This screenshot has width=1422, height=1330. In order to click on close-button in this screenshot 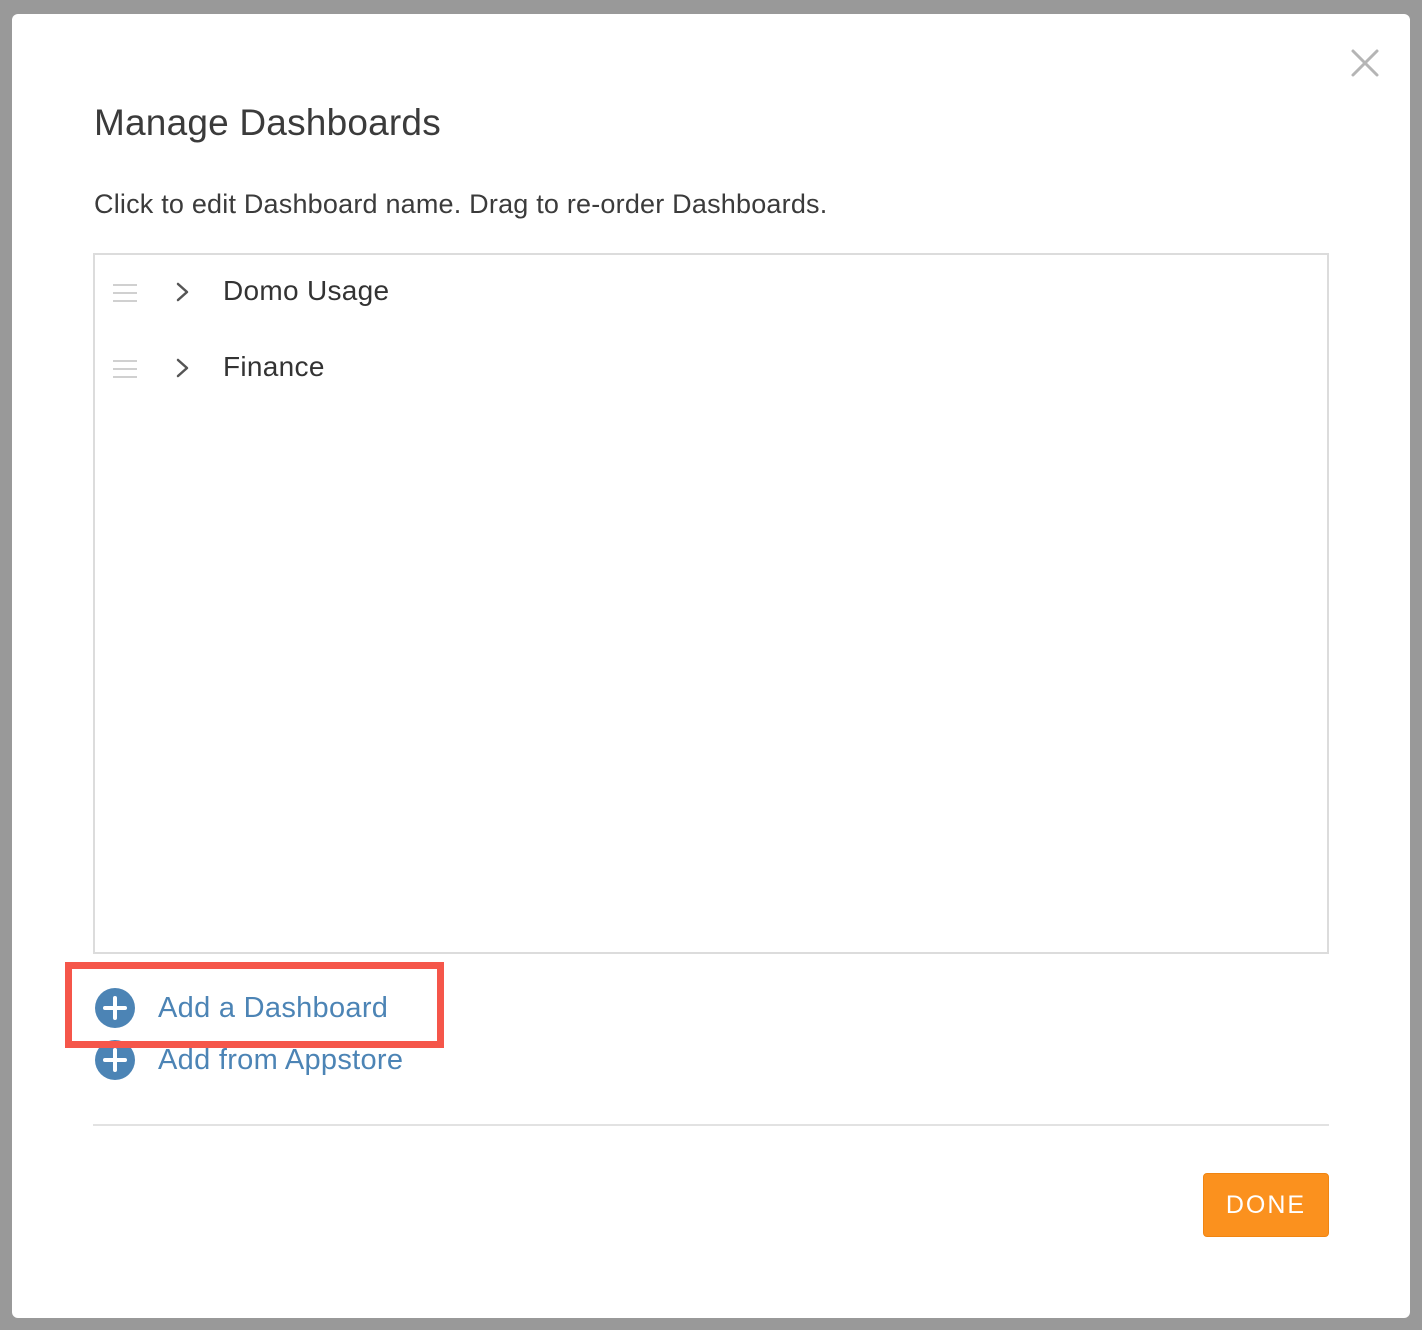, I will do `click(1365, 63)`.